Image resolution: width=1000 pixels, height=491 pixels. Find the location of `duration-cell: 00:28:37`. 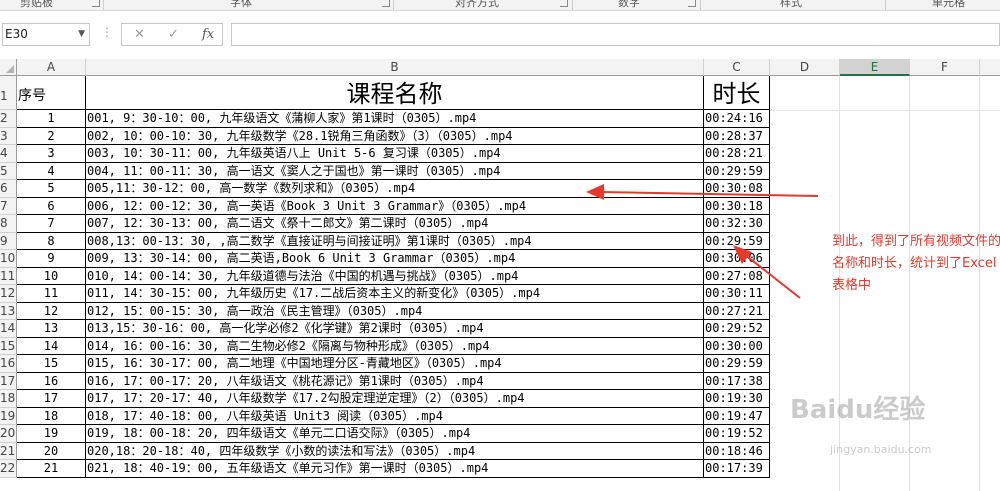

duration-cell: 00:28:37 is located at coordinates (737, 136).